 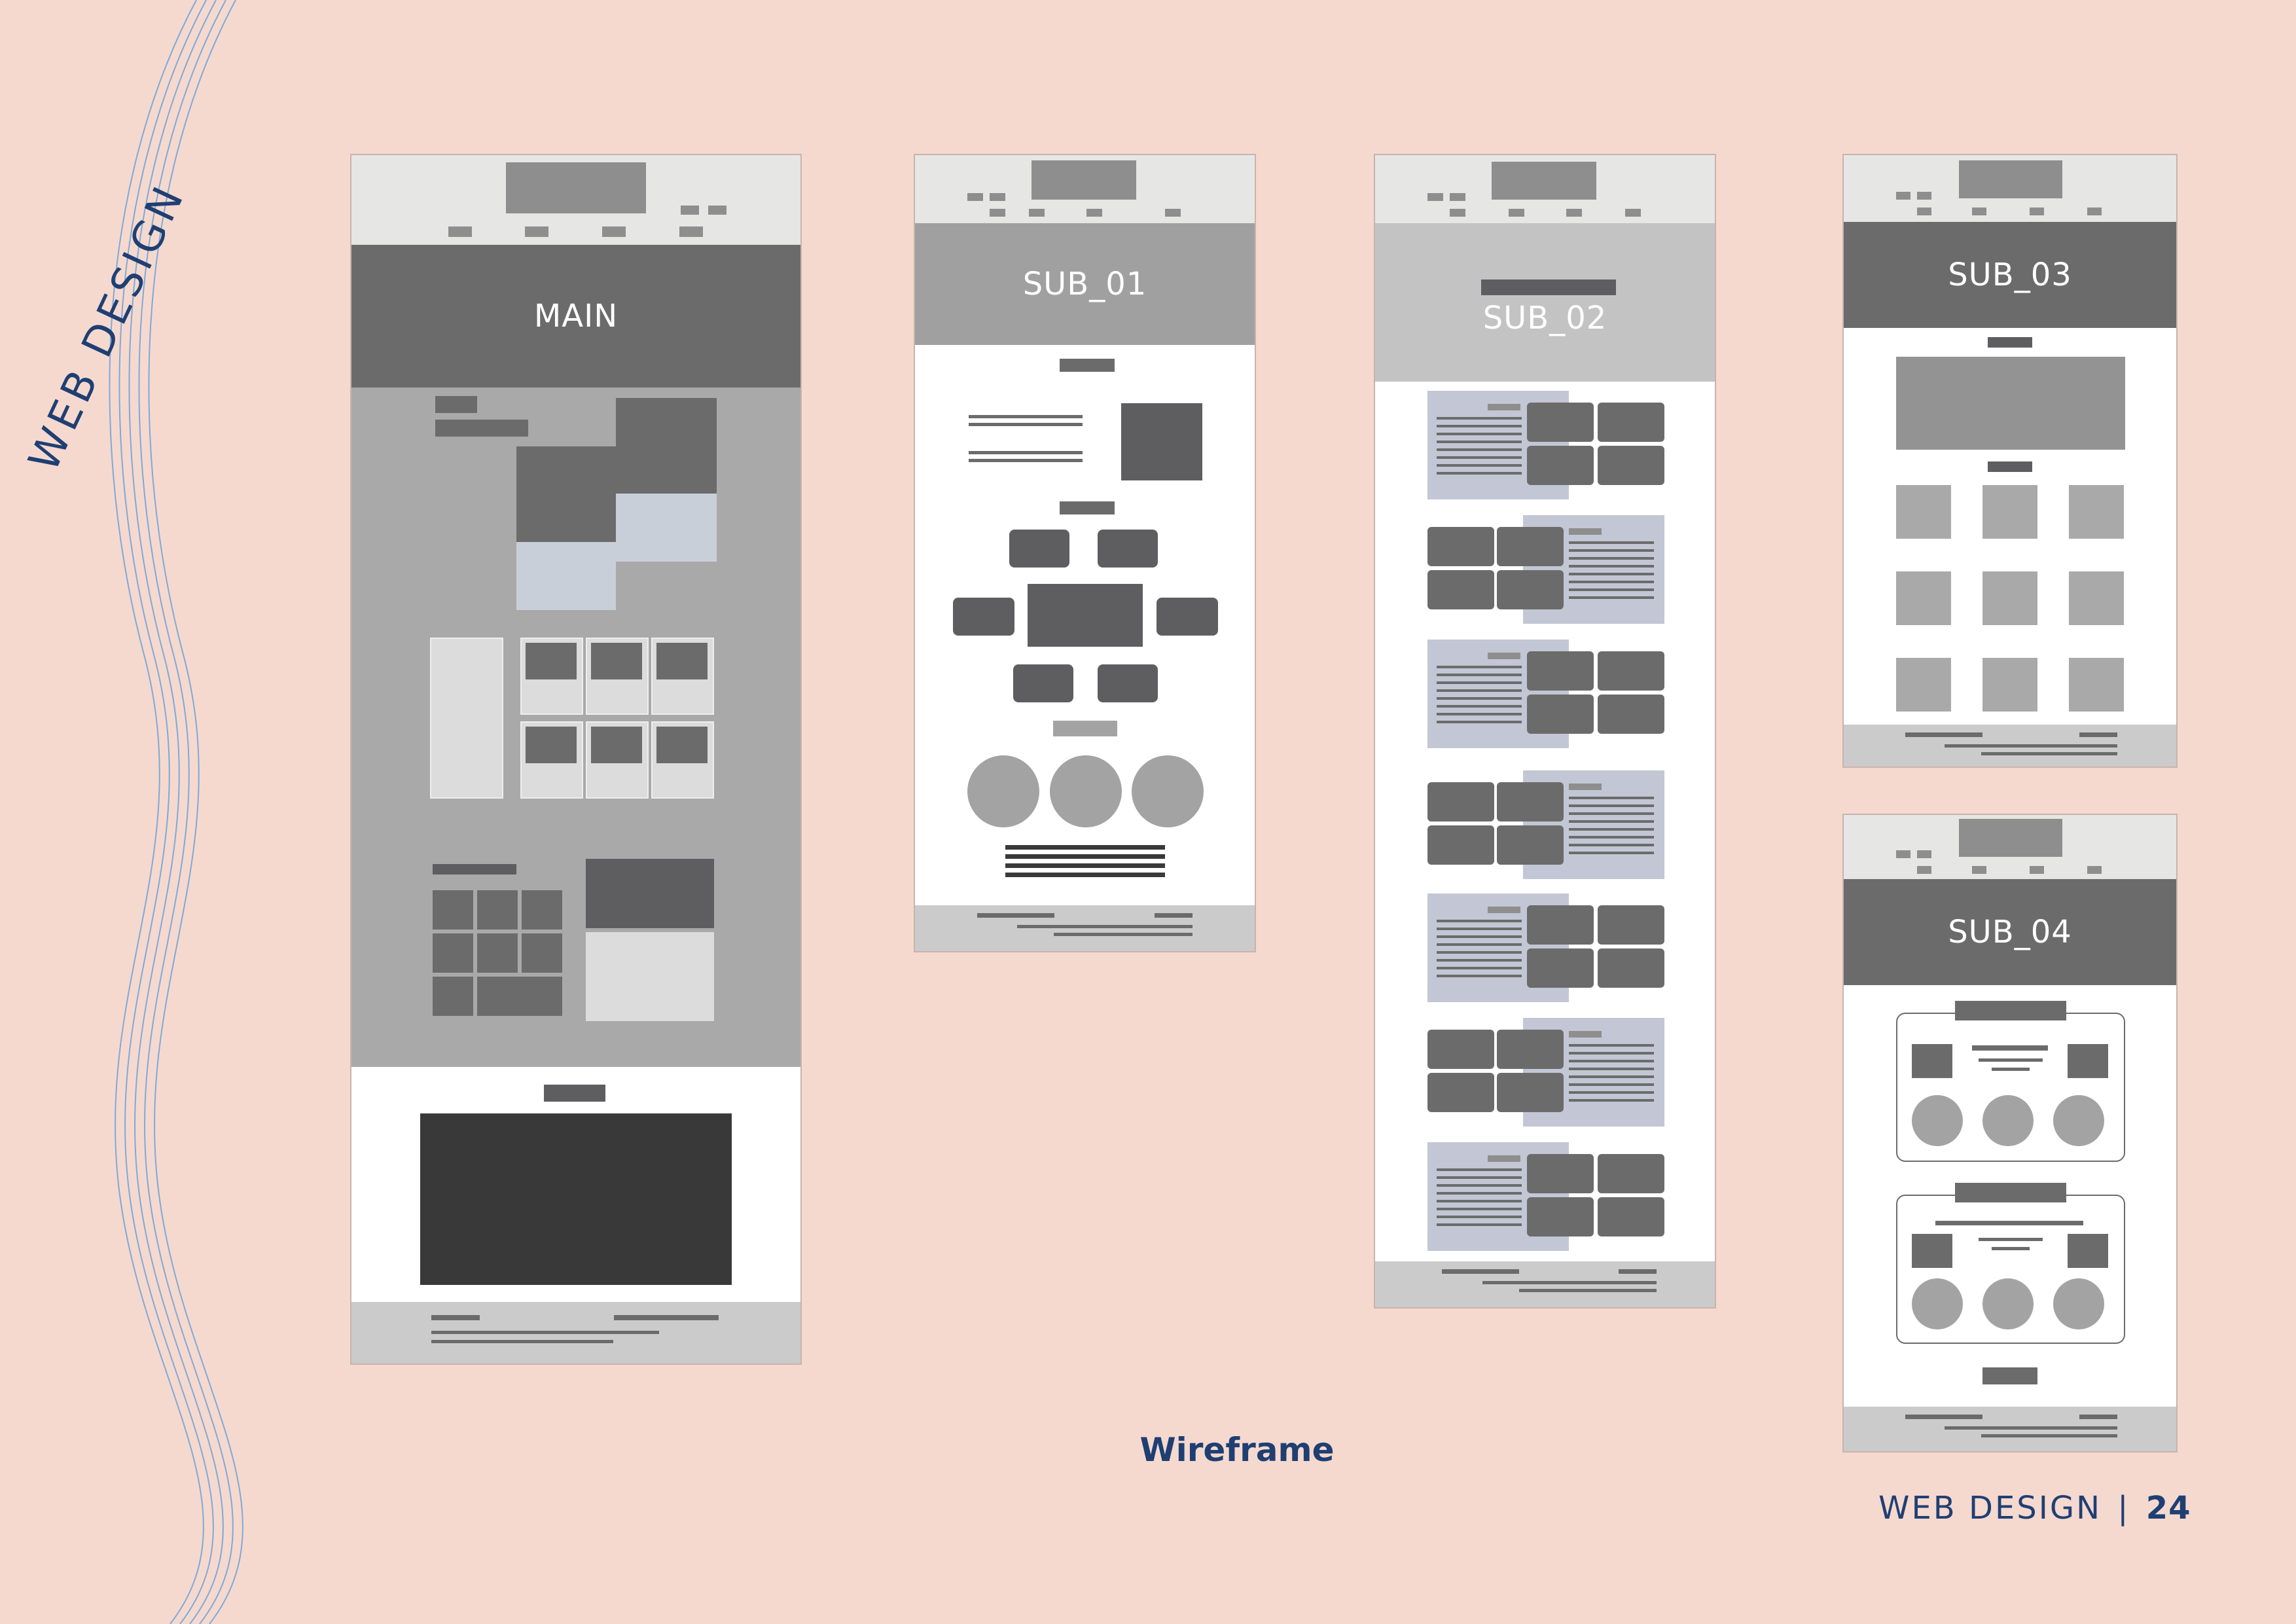 I want to click on wireframe-main: MAIN, so click(x=576, y=759).